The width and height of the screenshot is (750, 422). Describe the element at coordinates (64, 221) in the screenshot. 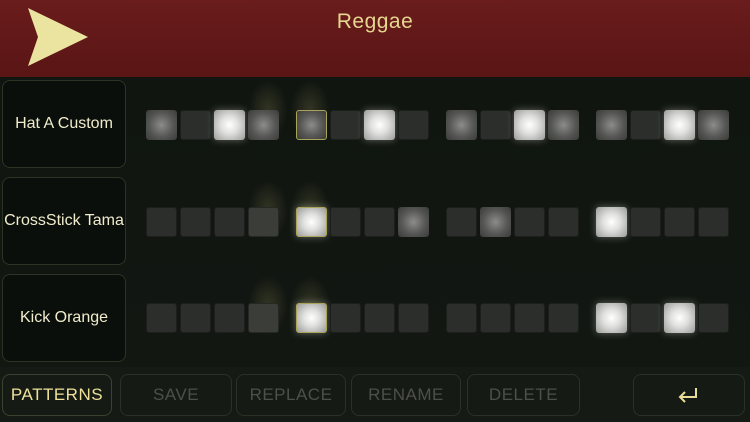

I see `track-label-crossstick: CrossStick Tama` at that location.